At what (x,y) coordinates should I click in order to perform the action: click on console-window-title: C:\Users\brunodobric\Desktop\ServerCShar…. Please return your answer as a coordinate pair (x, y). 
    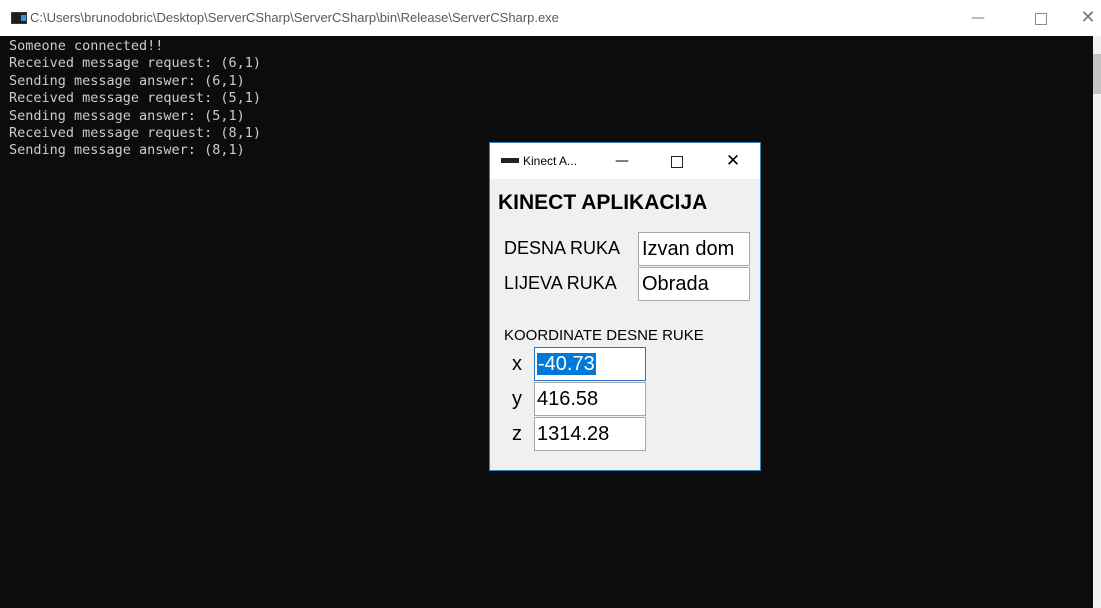
    Looking at the image, I should click on (294, 17).